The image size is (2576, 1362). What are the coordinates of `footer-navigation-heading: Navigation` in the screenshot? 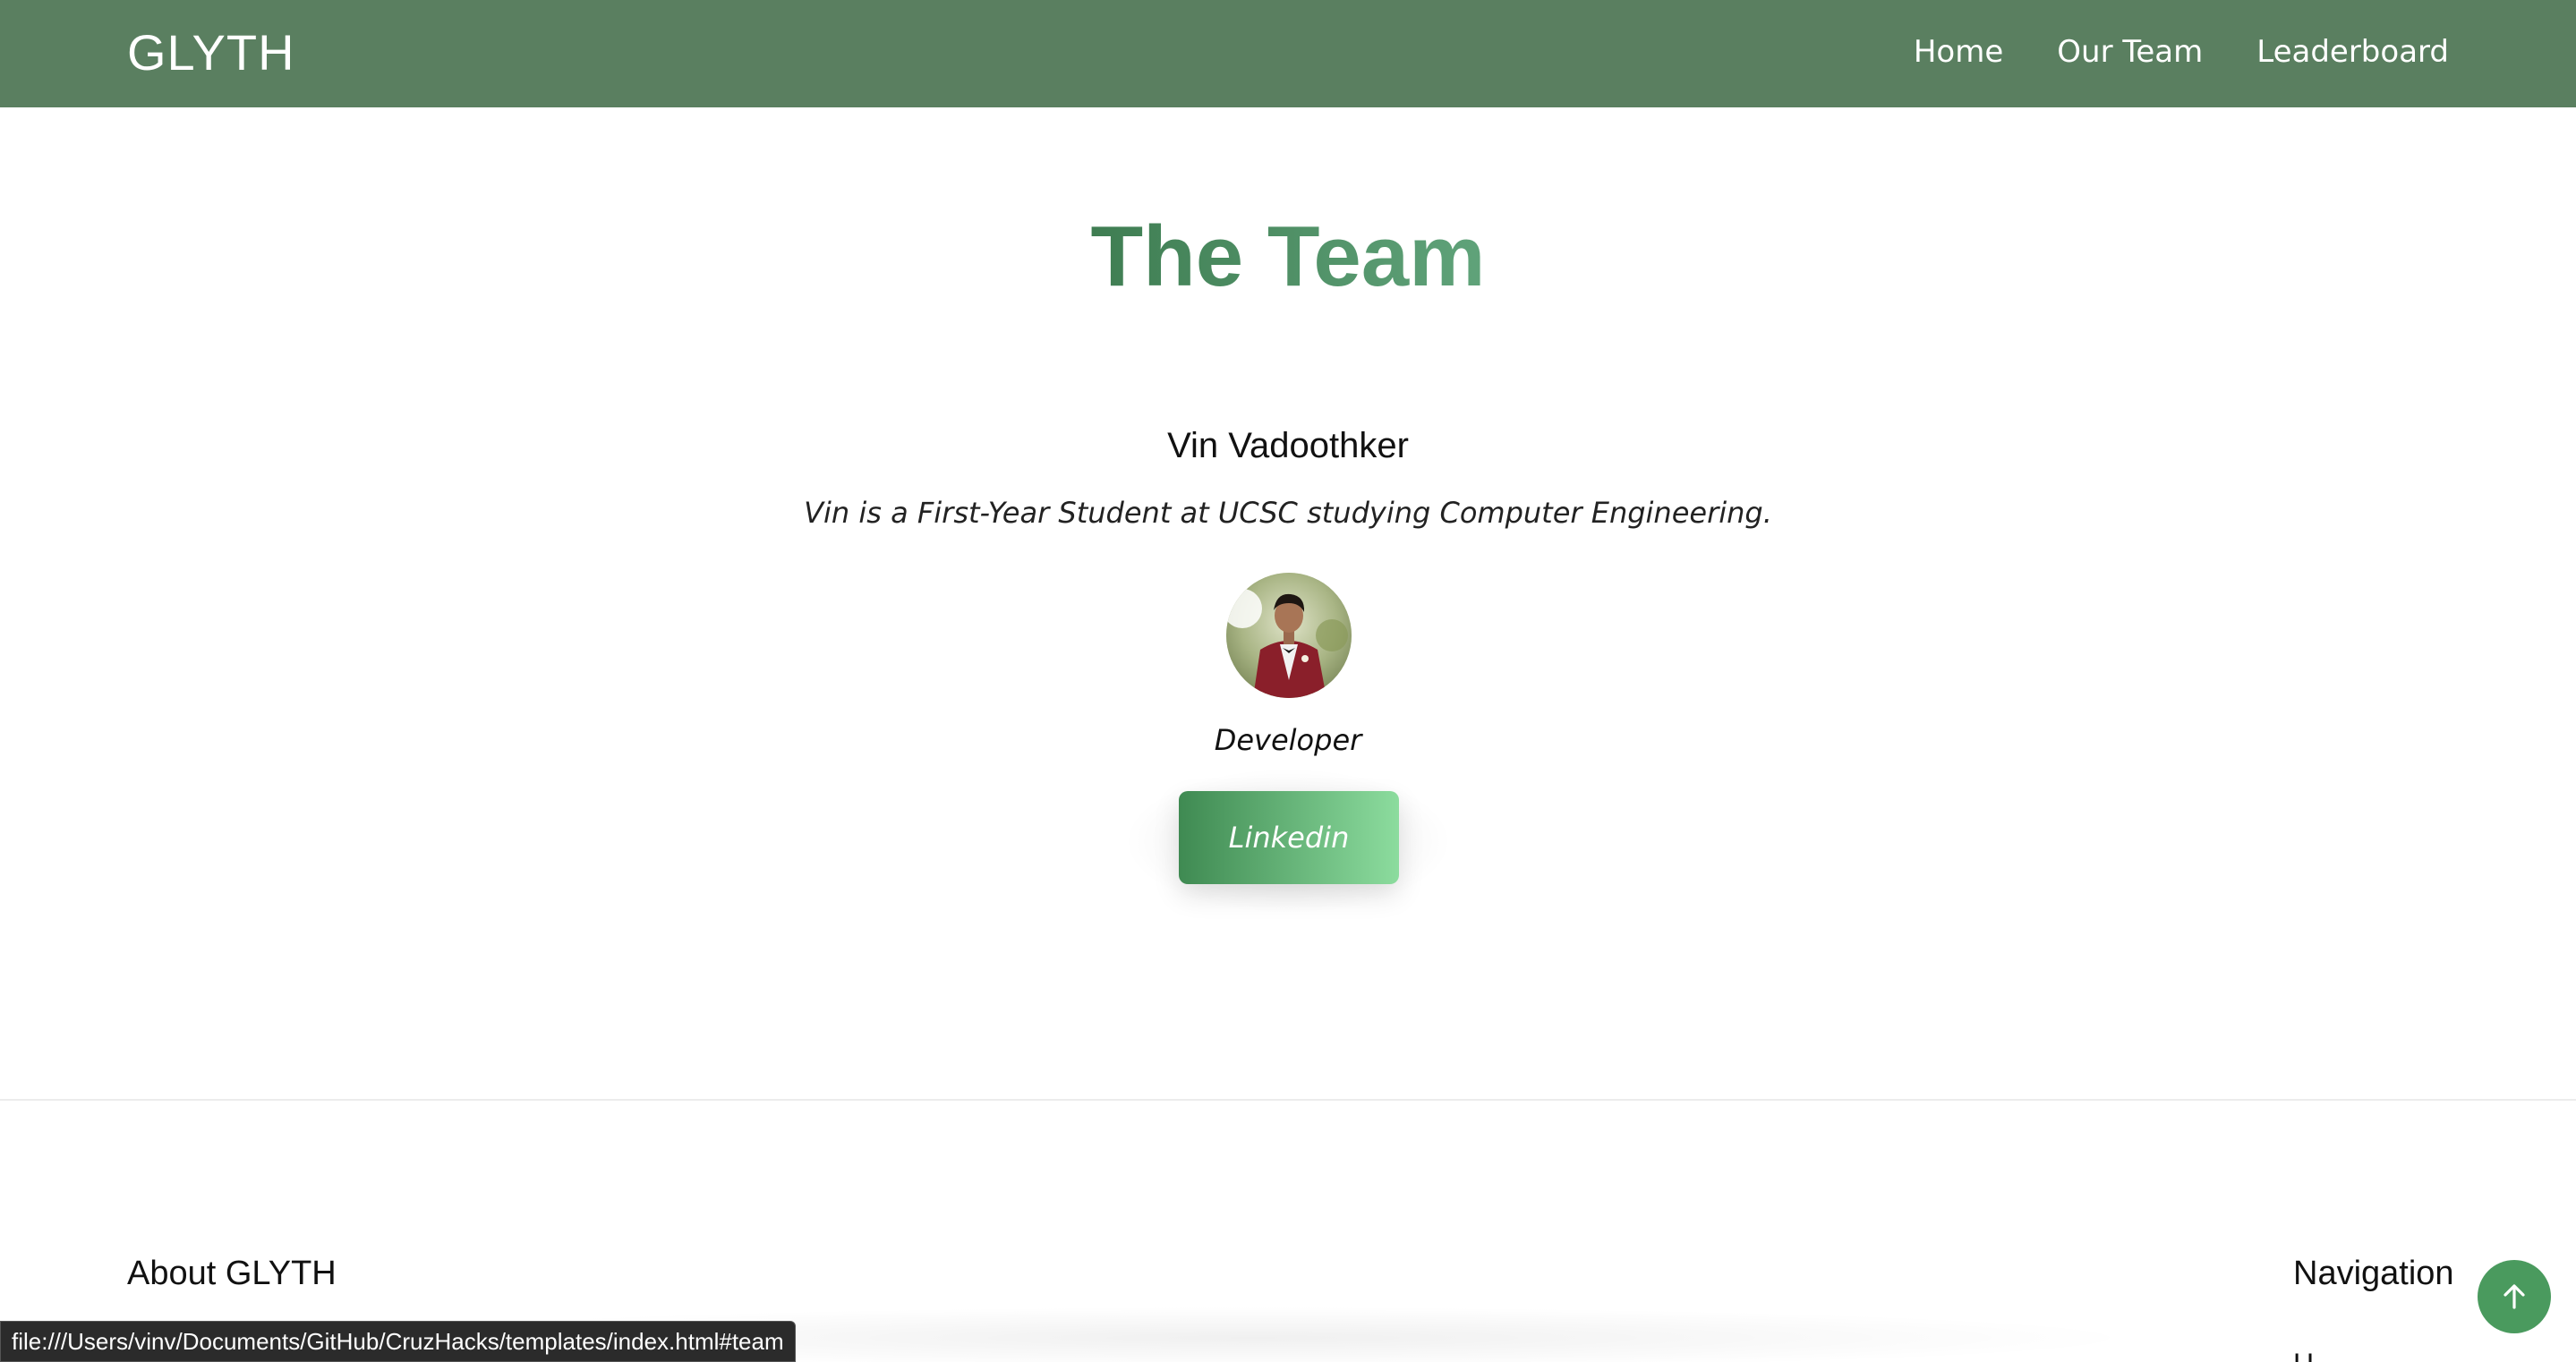 It's located at (2373, 1274).